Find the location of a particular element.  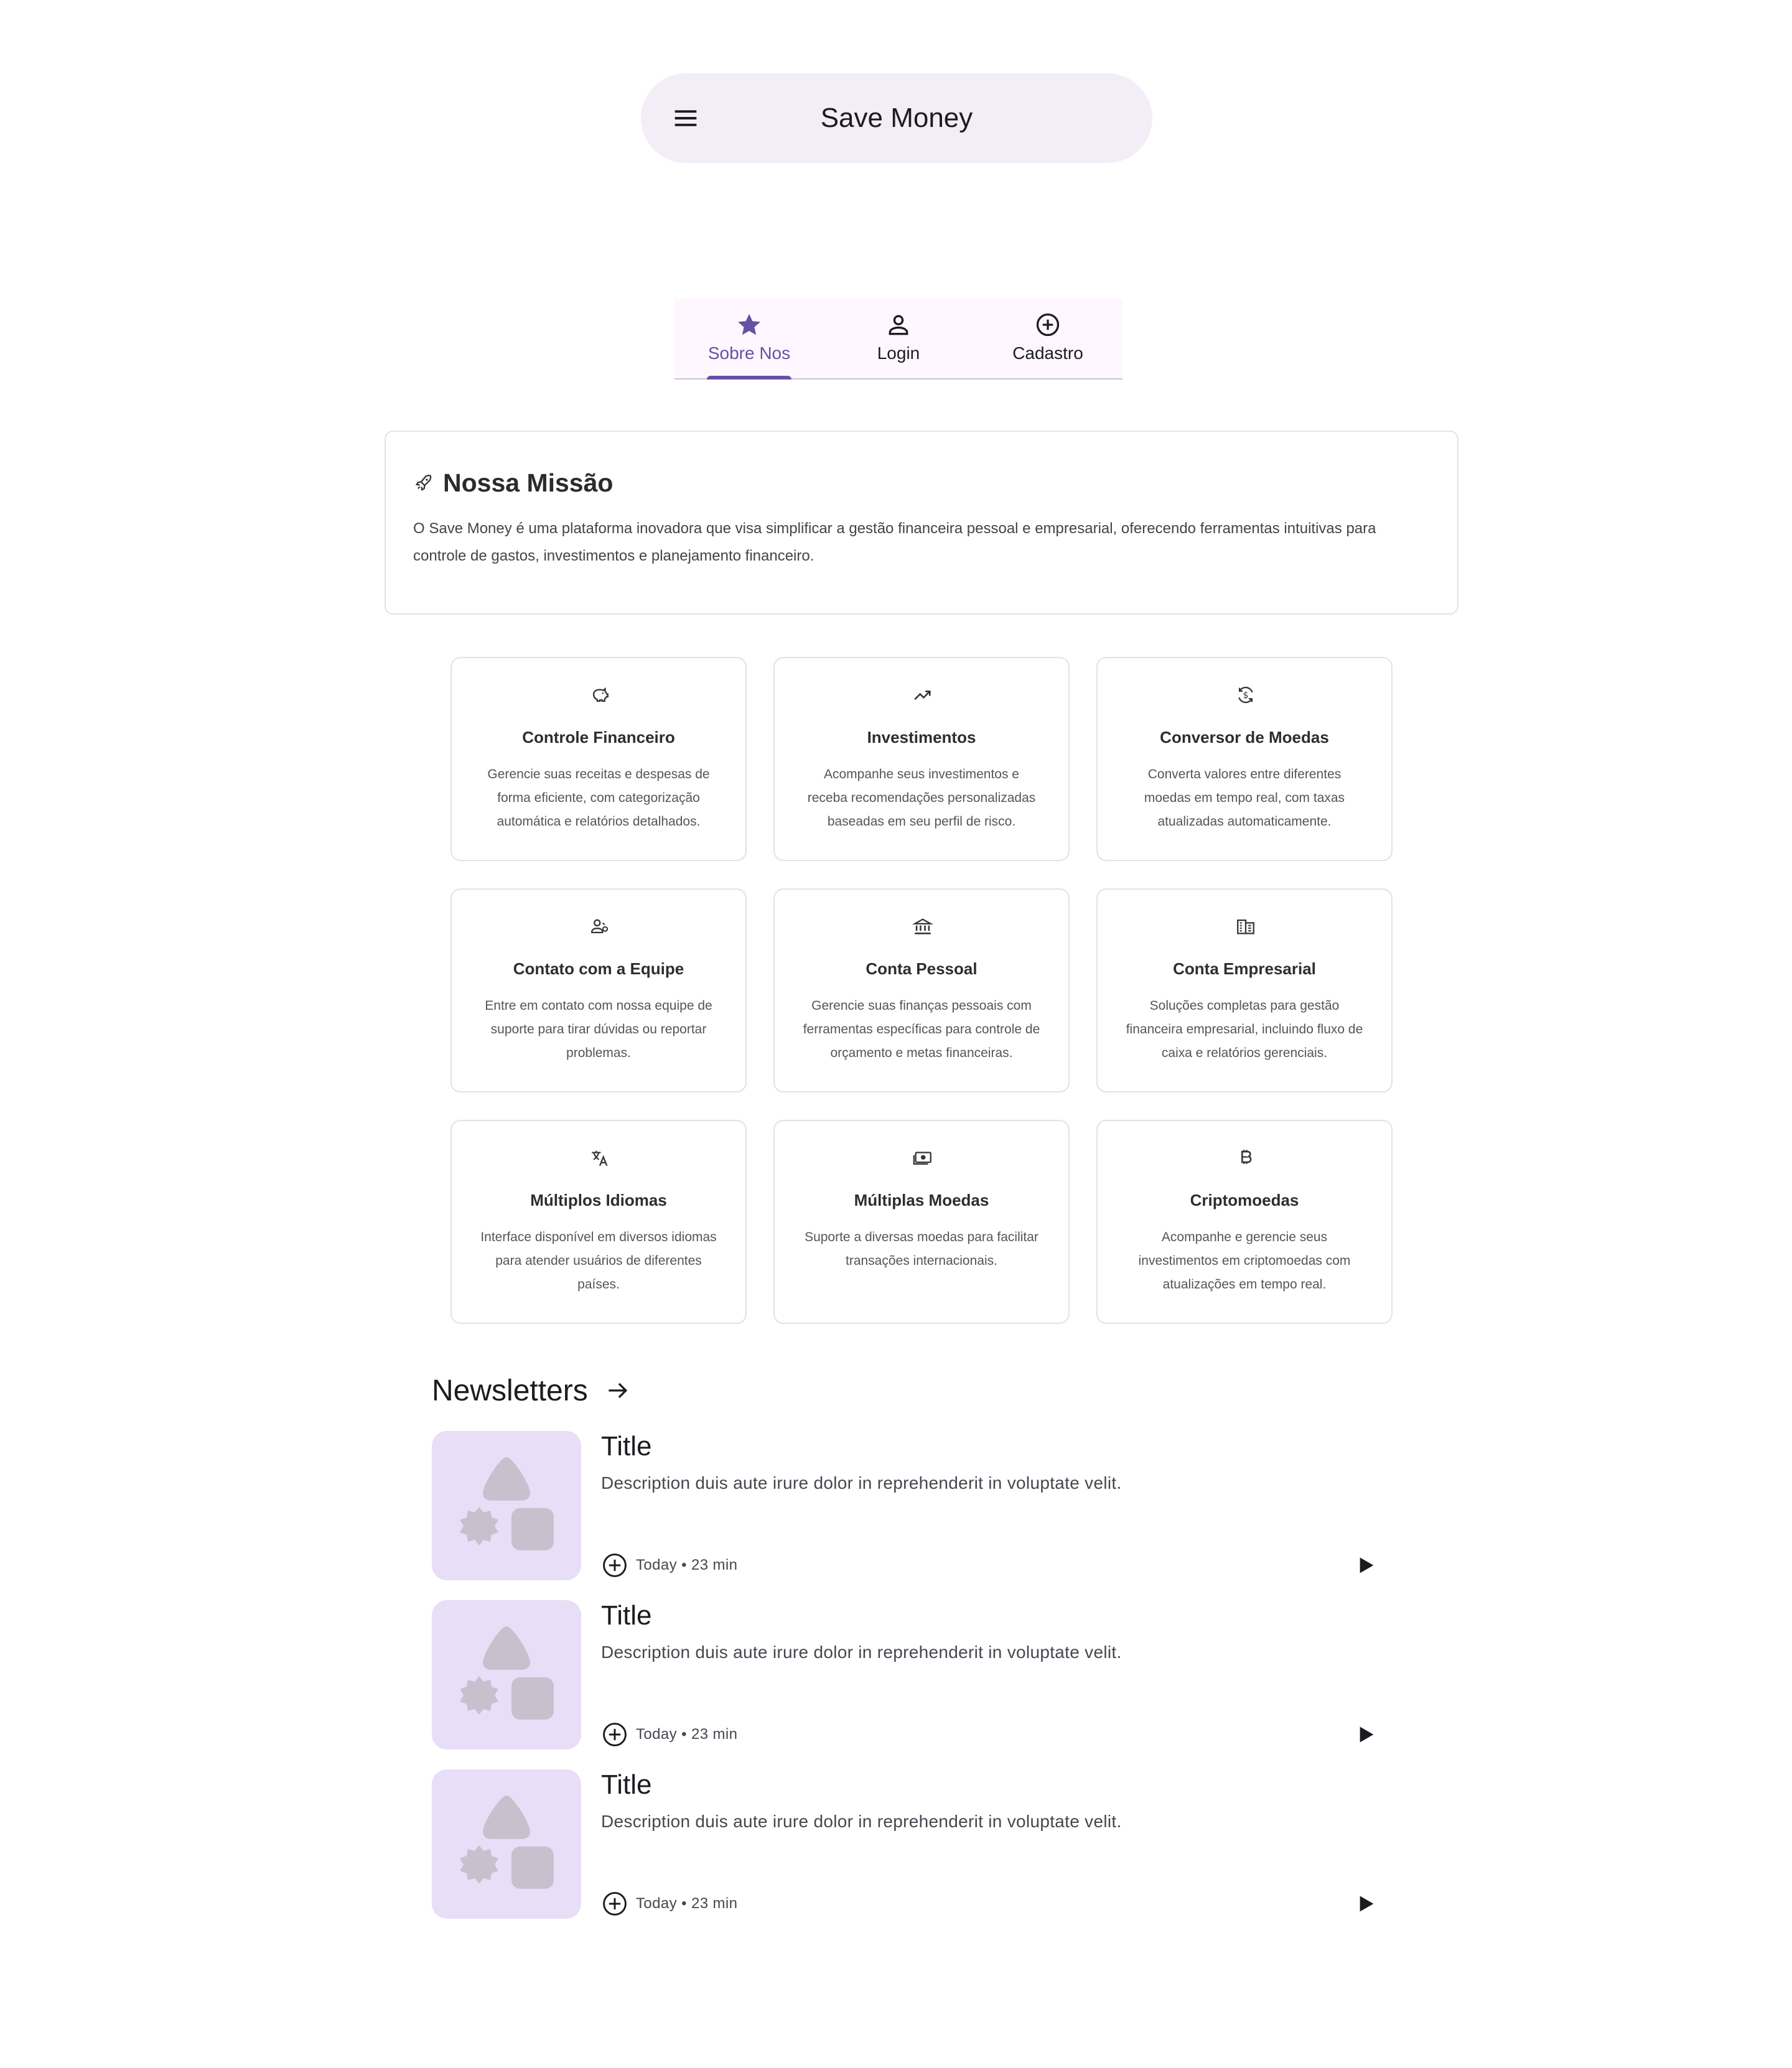

business-icon is located at coordinates (1245, 927).